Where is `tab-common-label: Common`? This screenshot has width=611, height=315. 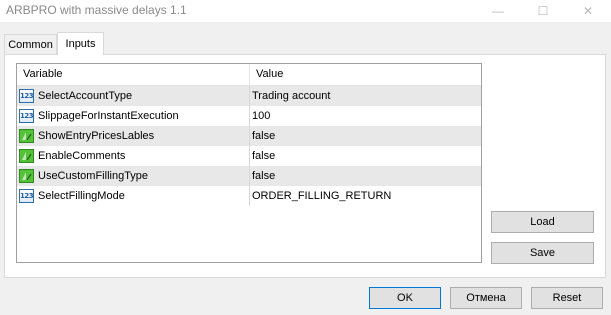
tab-common-label: Common is located at coordinates (30, 44).